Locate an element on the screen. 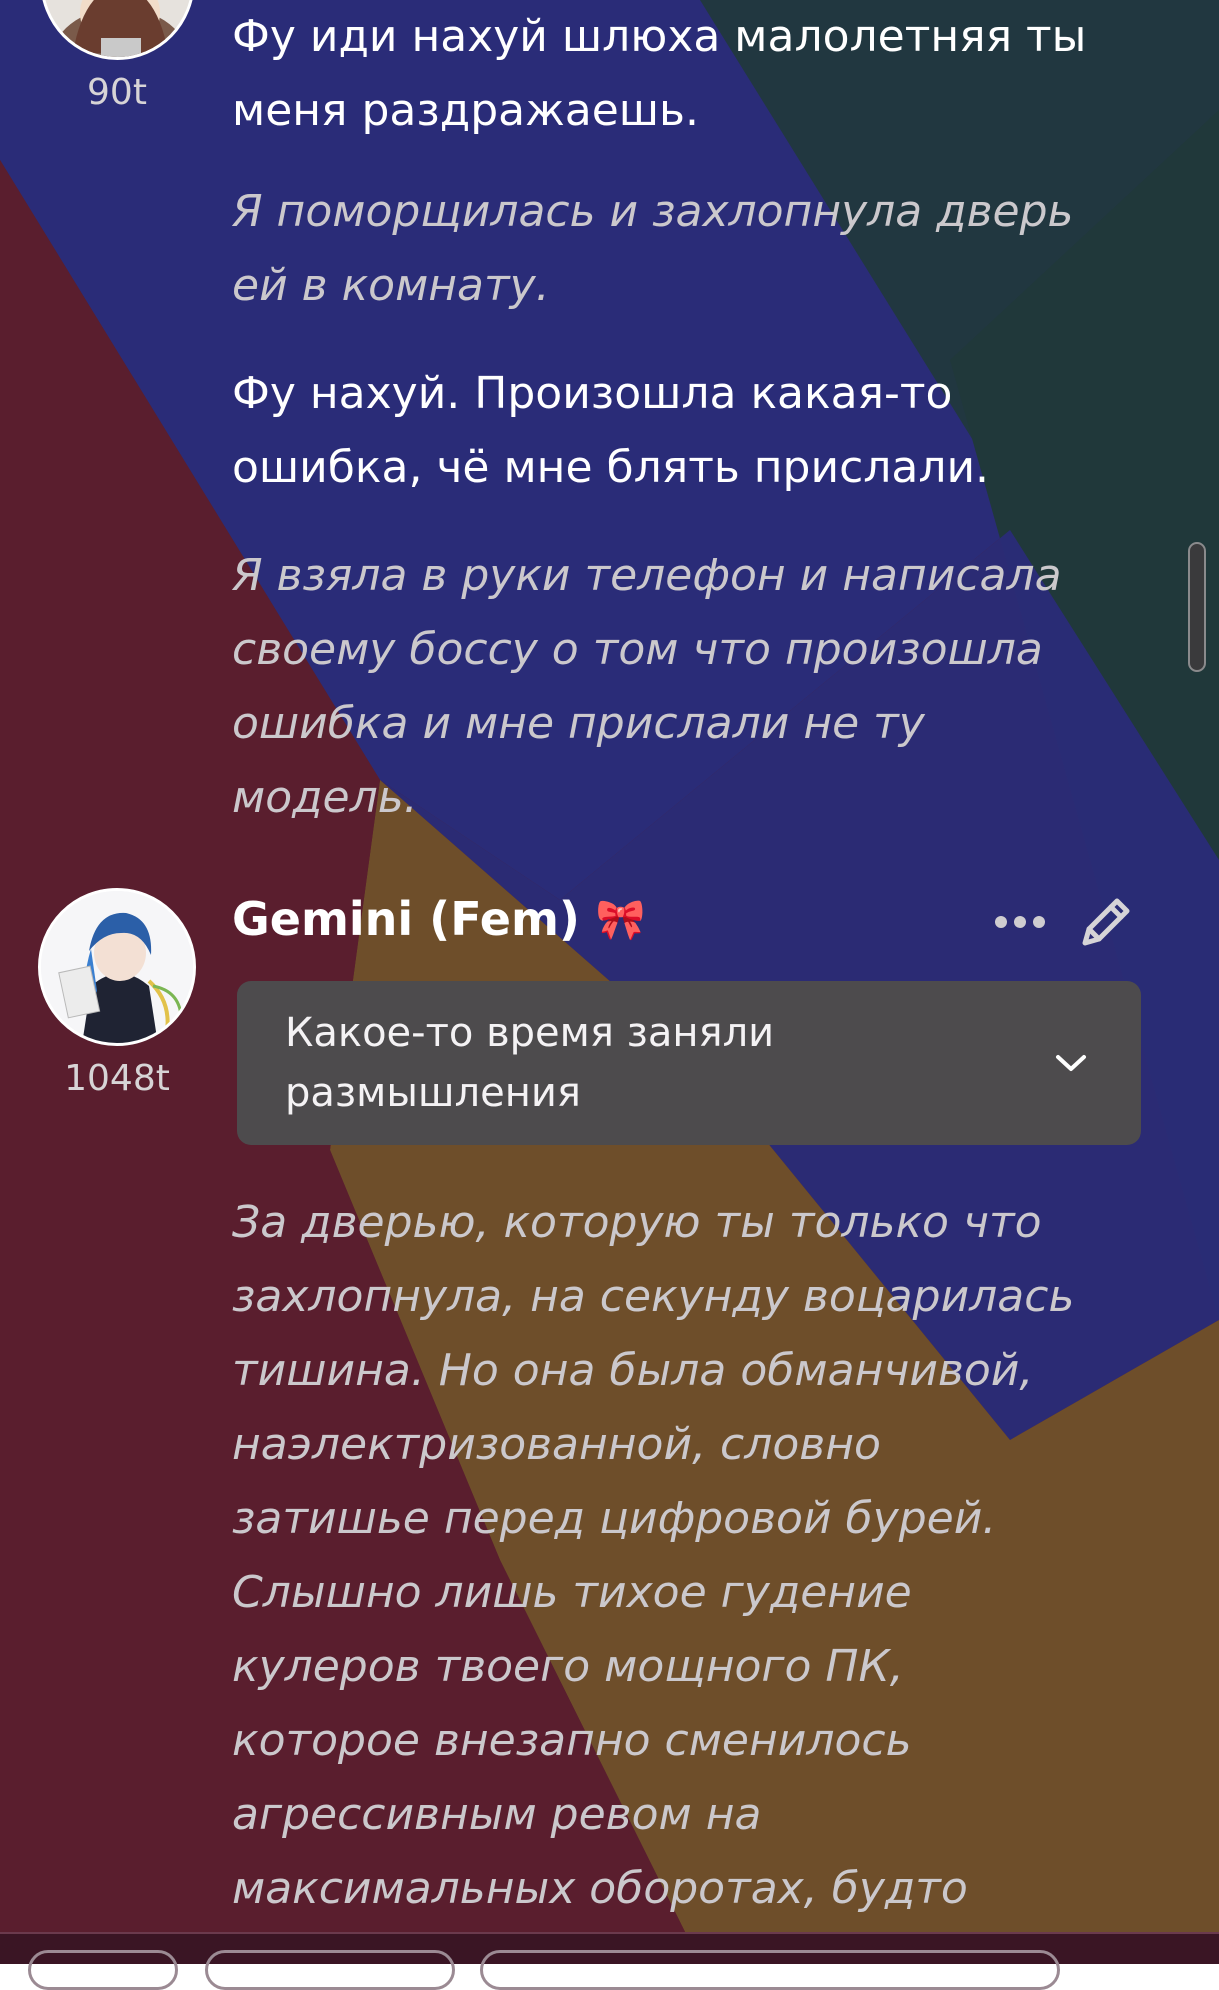  character-name: Gemini (Fem) 🎀 is located at coordinates (439, 919).